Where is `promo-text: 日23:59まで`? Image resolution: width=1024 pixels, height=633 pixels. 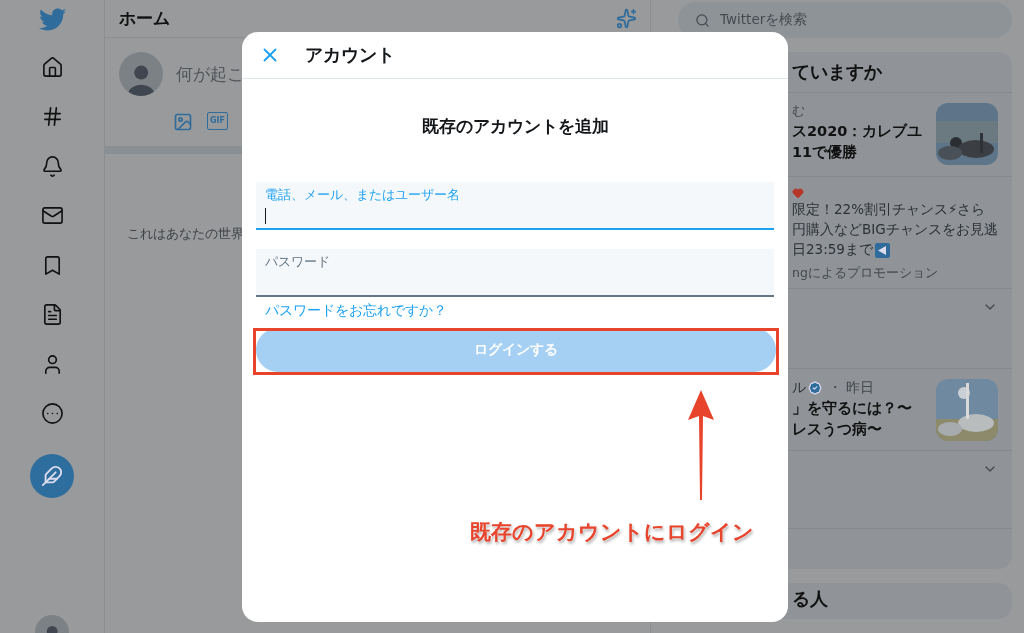 promo-text: 日23:59まで is located at coordinates (832, 250).